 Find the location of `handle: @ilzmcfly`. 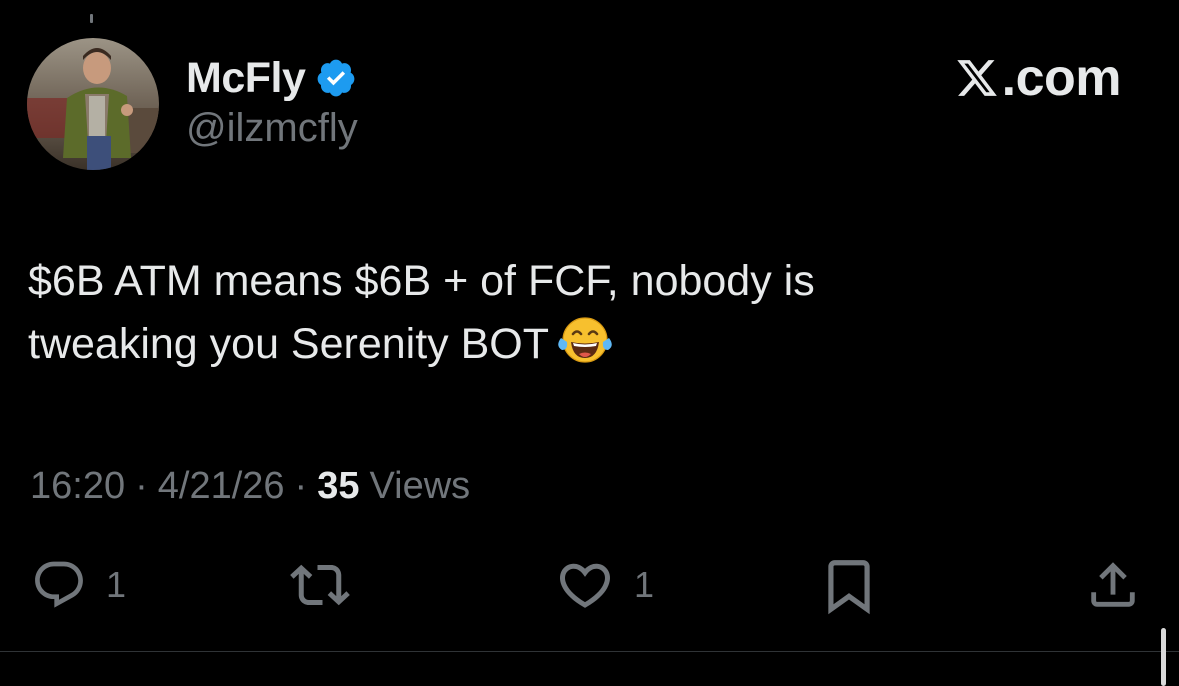

handle: @ilzmcfly is located at coordinates (272, 128).